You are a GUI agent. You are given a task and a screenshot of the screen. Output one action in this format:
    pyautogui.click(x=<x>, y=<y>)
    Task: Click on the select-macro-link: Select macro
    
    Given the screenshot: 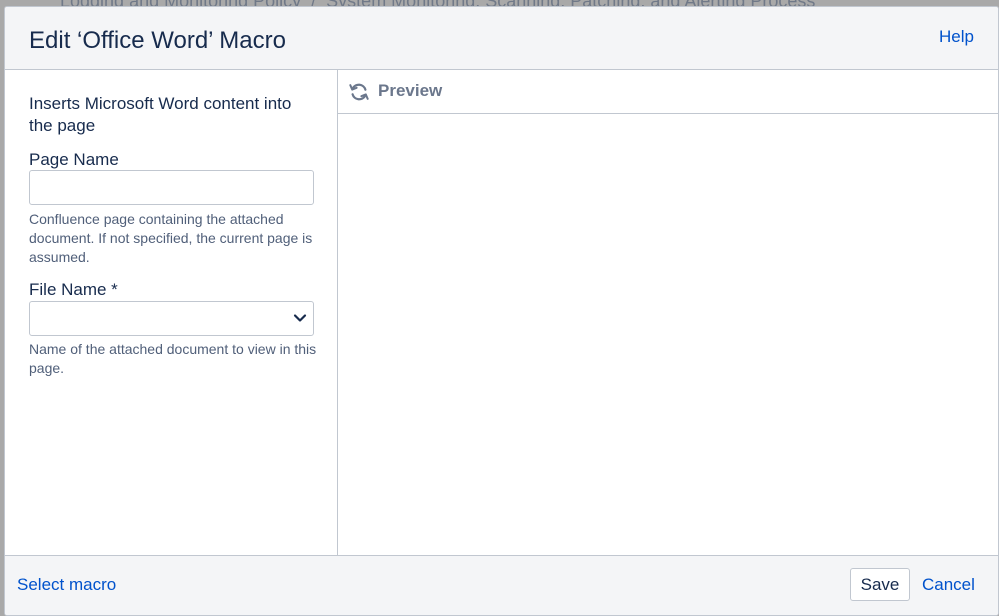 What is the action you would take?
    pyautogui.click(x=66, y=585)
    